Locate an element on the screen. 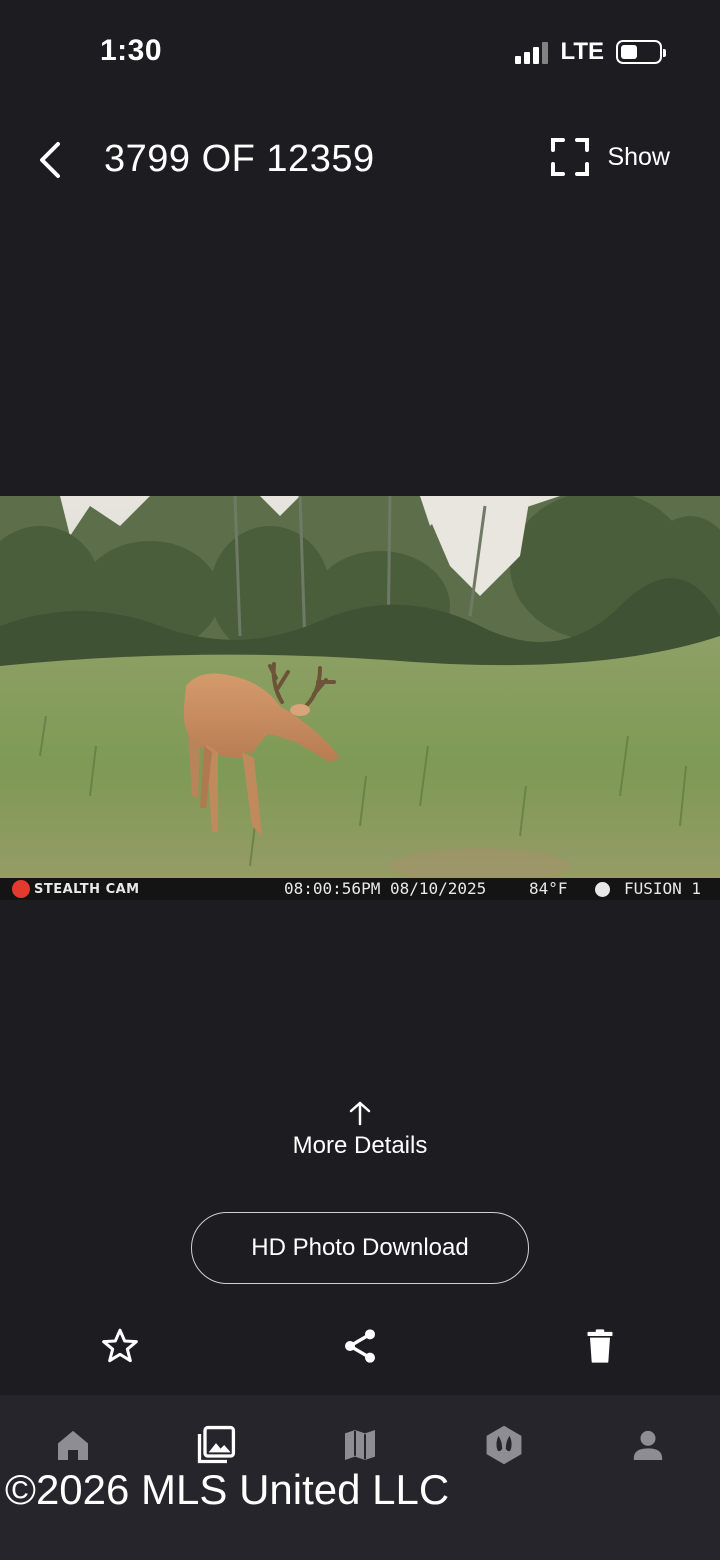 Image resolution: width=720 pixels, height=1560 pixels. camera-brand: STEALTH CAM is located at coordinates (76, 889).